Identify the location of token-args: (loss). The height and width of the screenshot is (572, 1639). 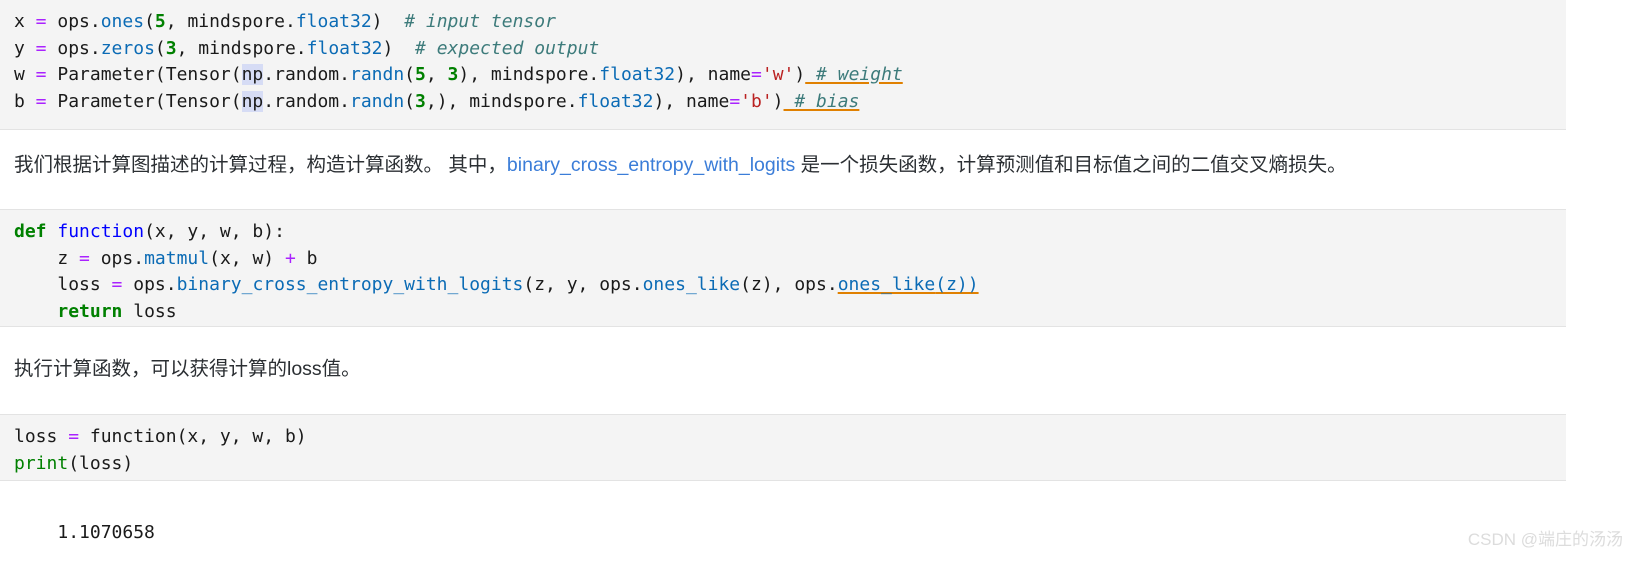
(101, 463).